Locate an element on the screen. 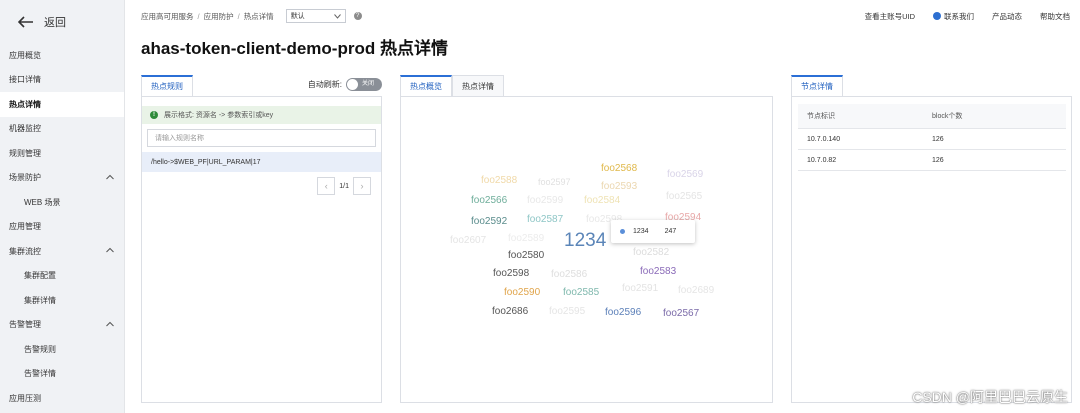  node-id-cell: 10.7.0.140 is located at coordinates (824, 139).